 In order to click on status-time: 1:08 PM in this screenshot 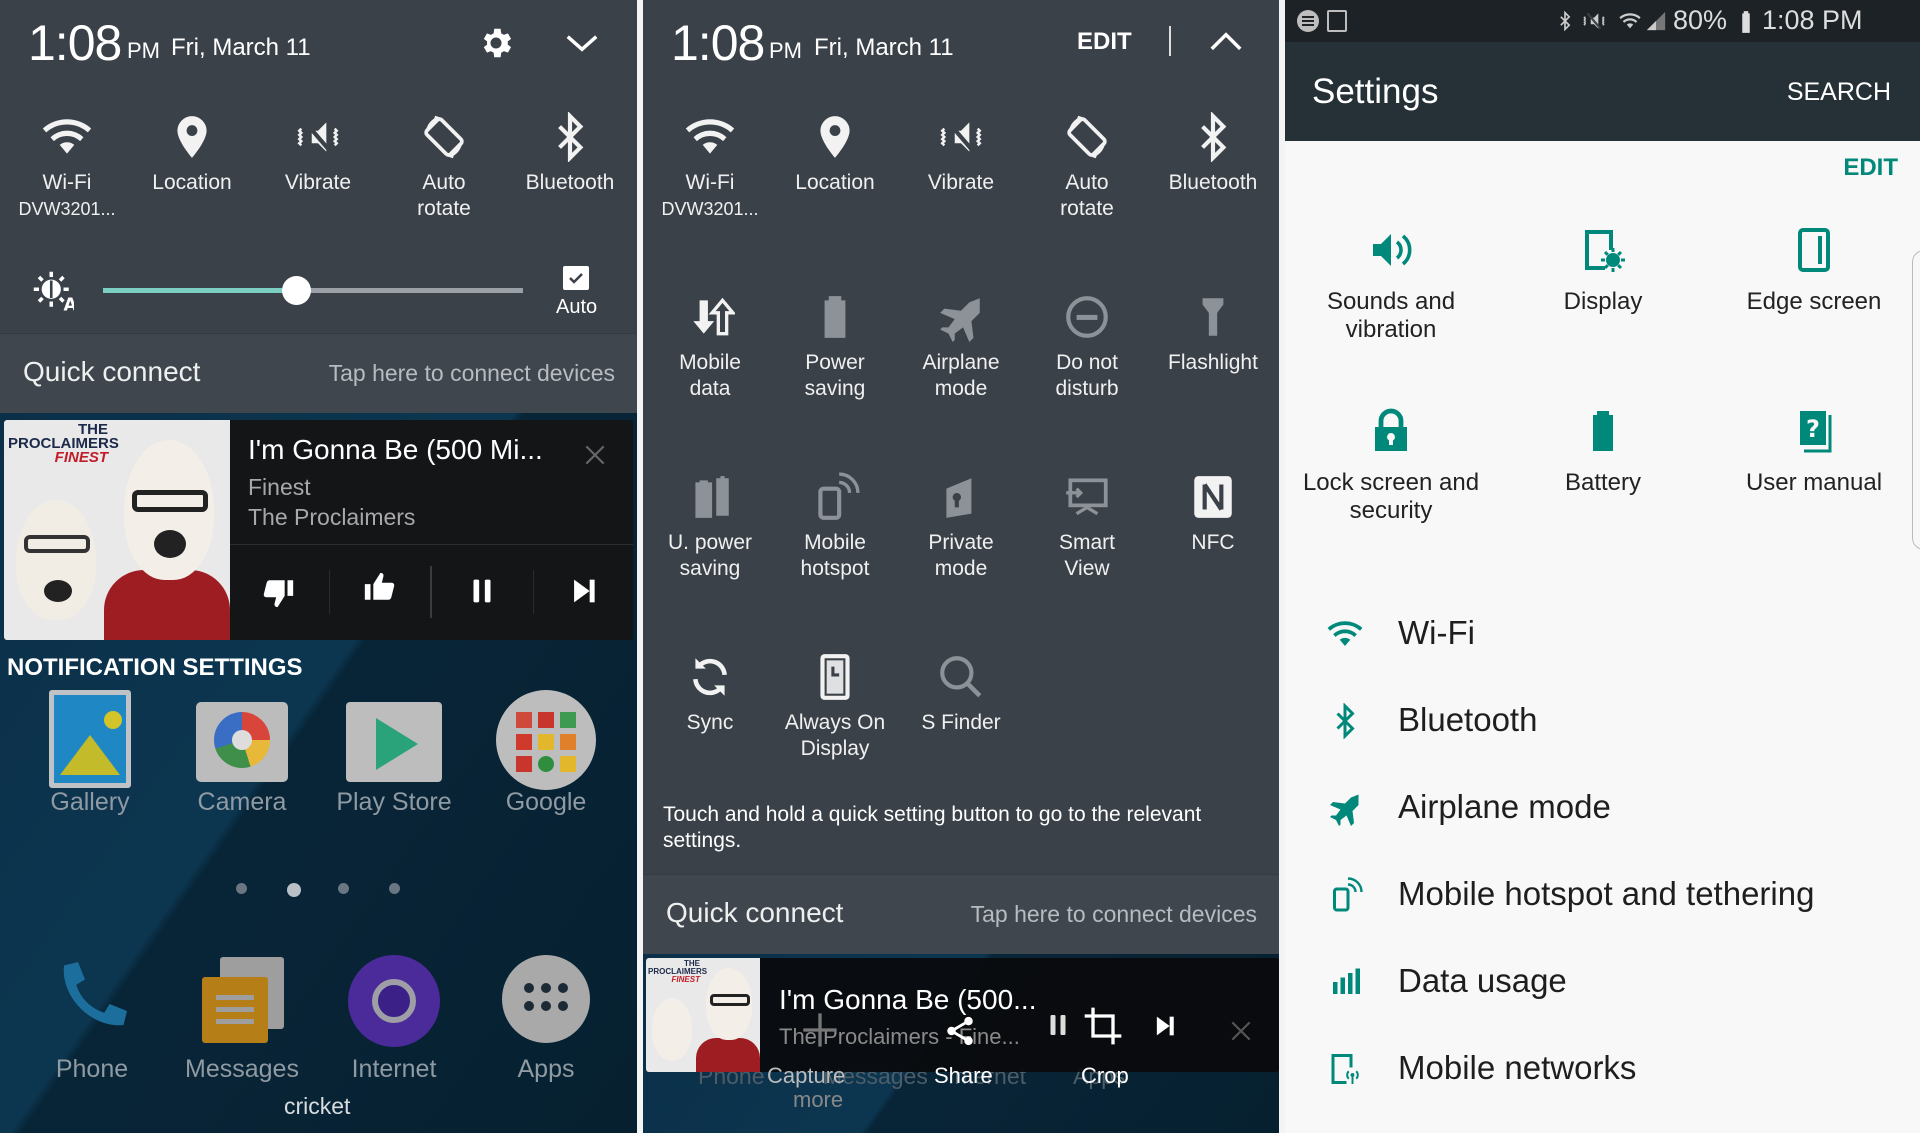, I will do `click(1812, 20)`.